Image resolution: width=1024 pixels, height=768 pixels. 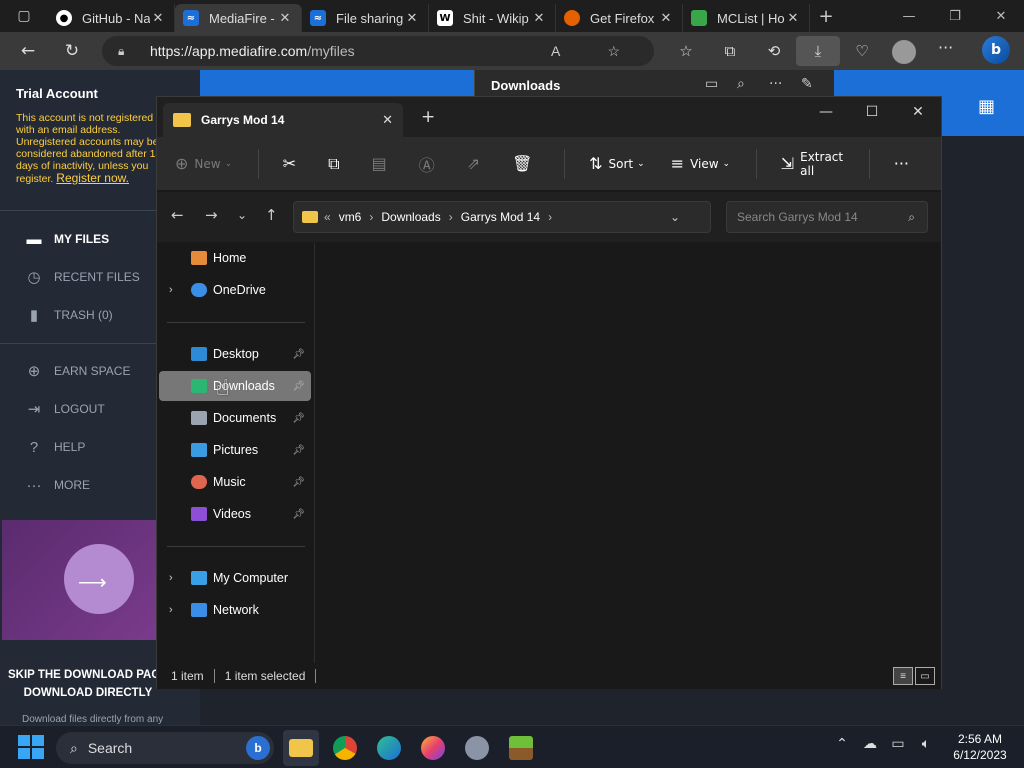 I want to click on performance-icon: ♡, so click(x=862, y=51).